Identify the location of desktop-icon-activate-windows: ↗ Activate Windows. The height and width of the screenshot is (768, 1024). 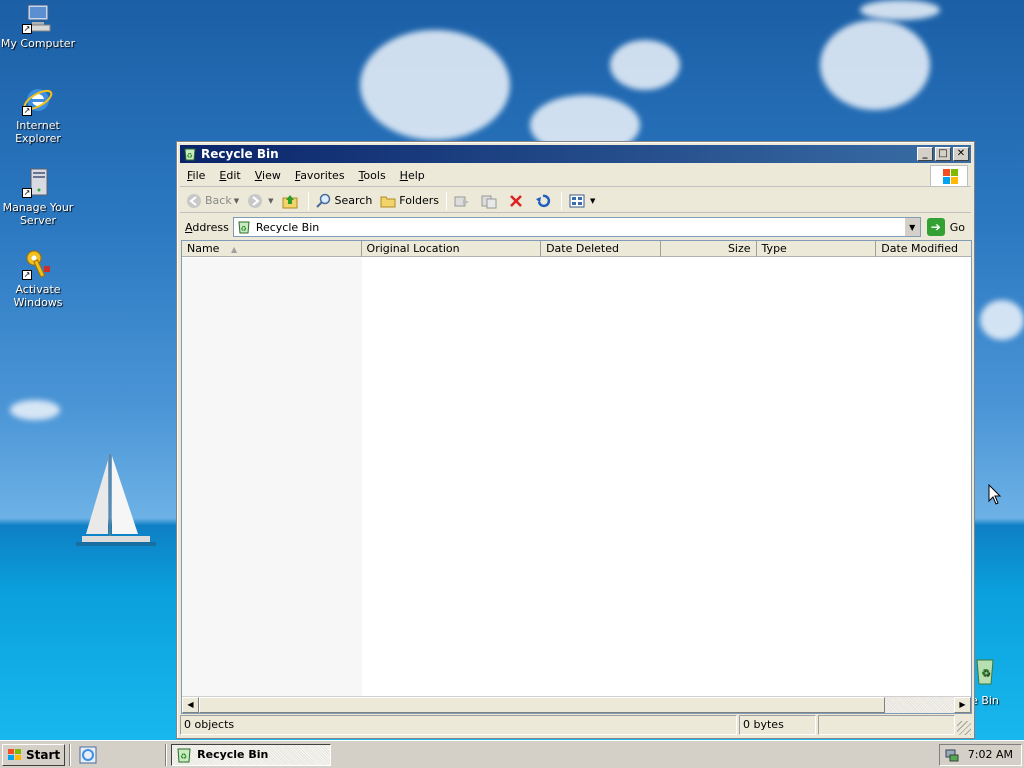
(38, 278).